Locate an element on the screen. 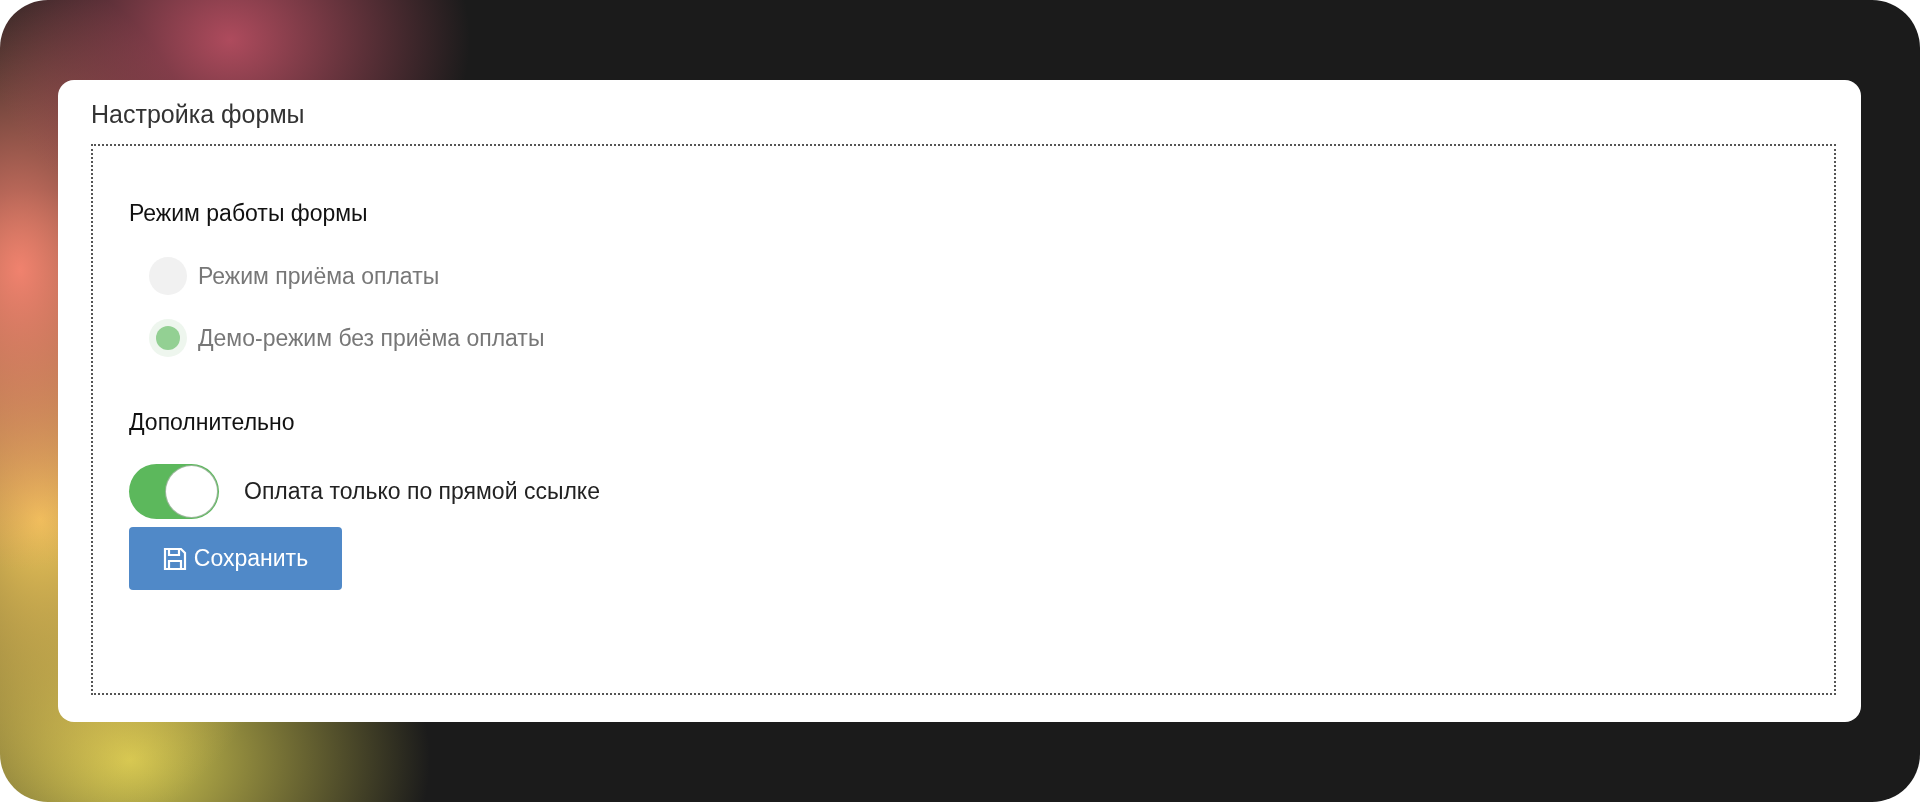 This screenshot has width=1920, height=802. toggle-switch is located at coordinates (174, 491).